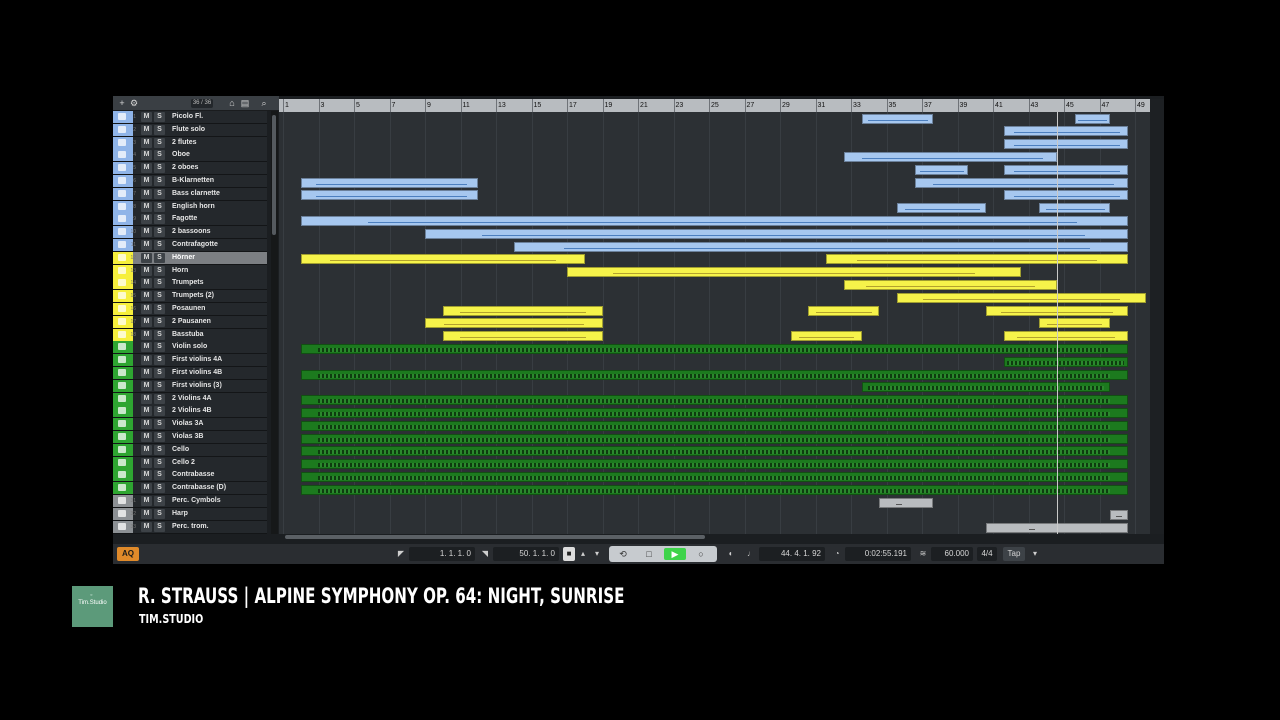 This screenshot has height=720, width=1280. Describe the element at coordinates (485, 554) in the screenshot. I see `right-locator-icon: ◥` at that location.